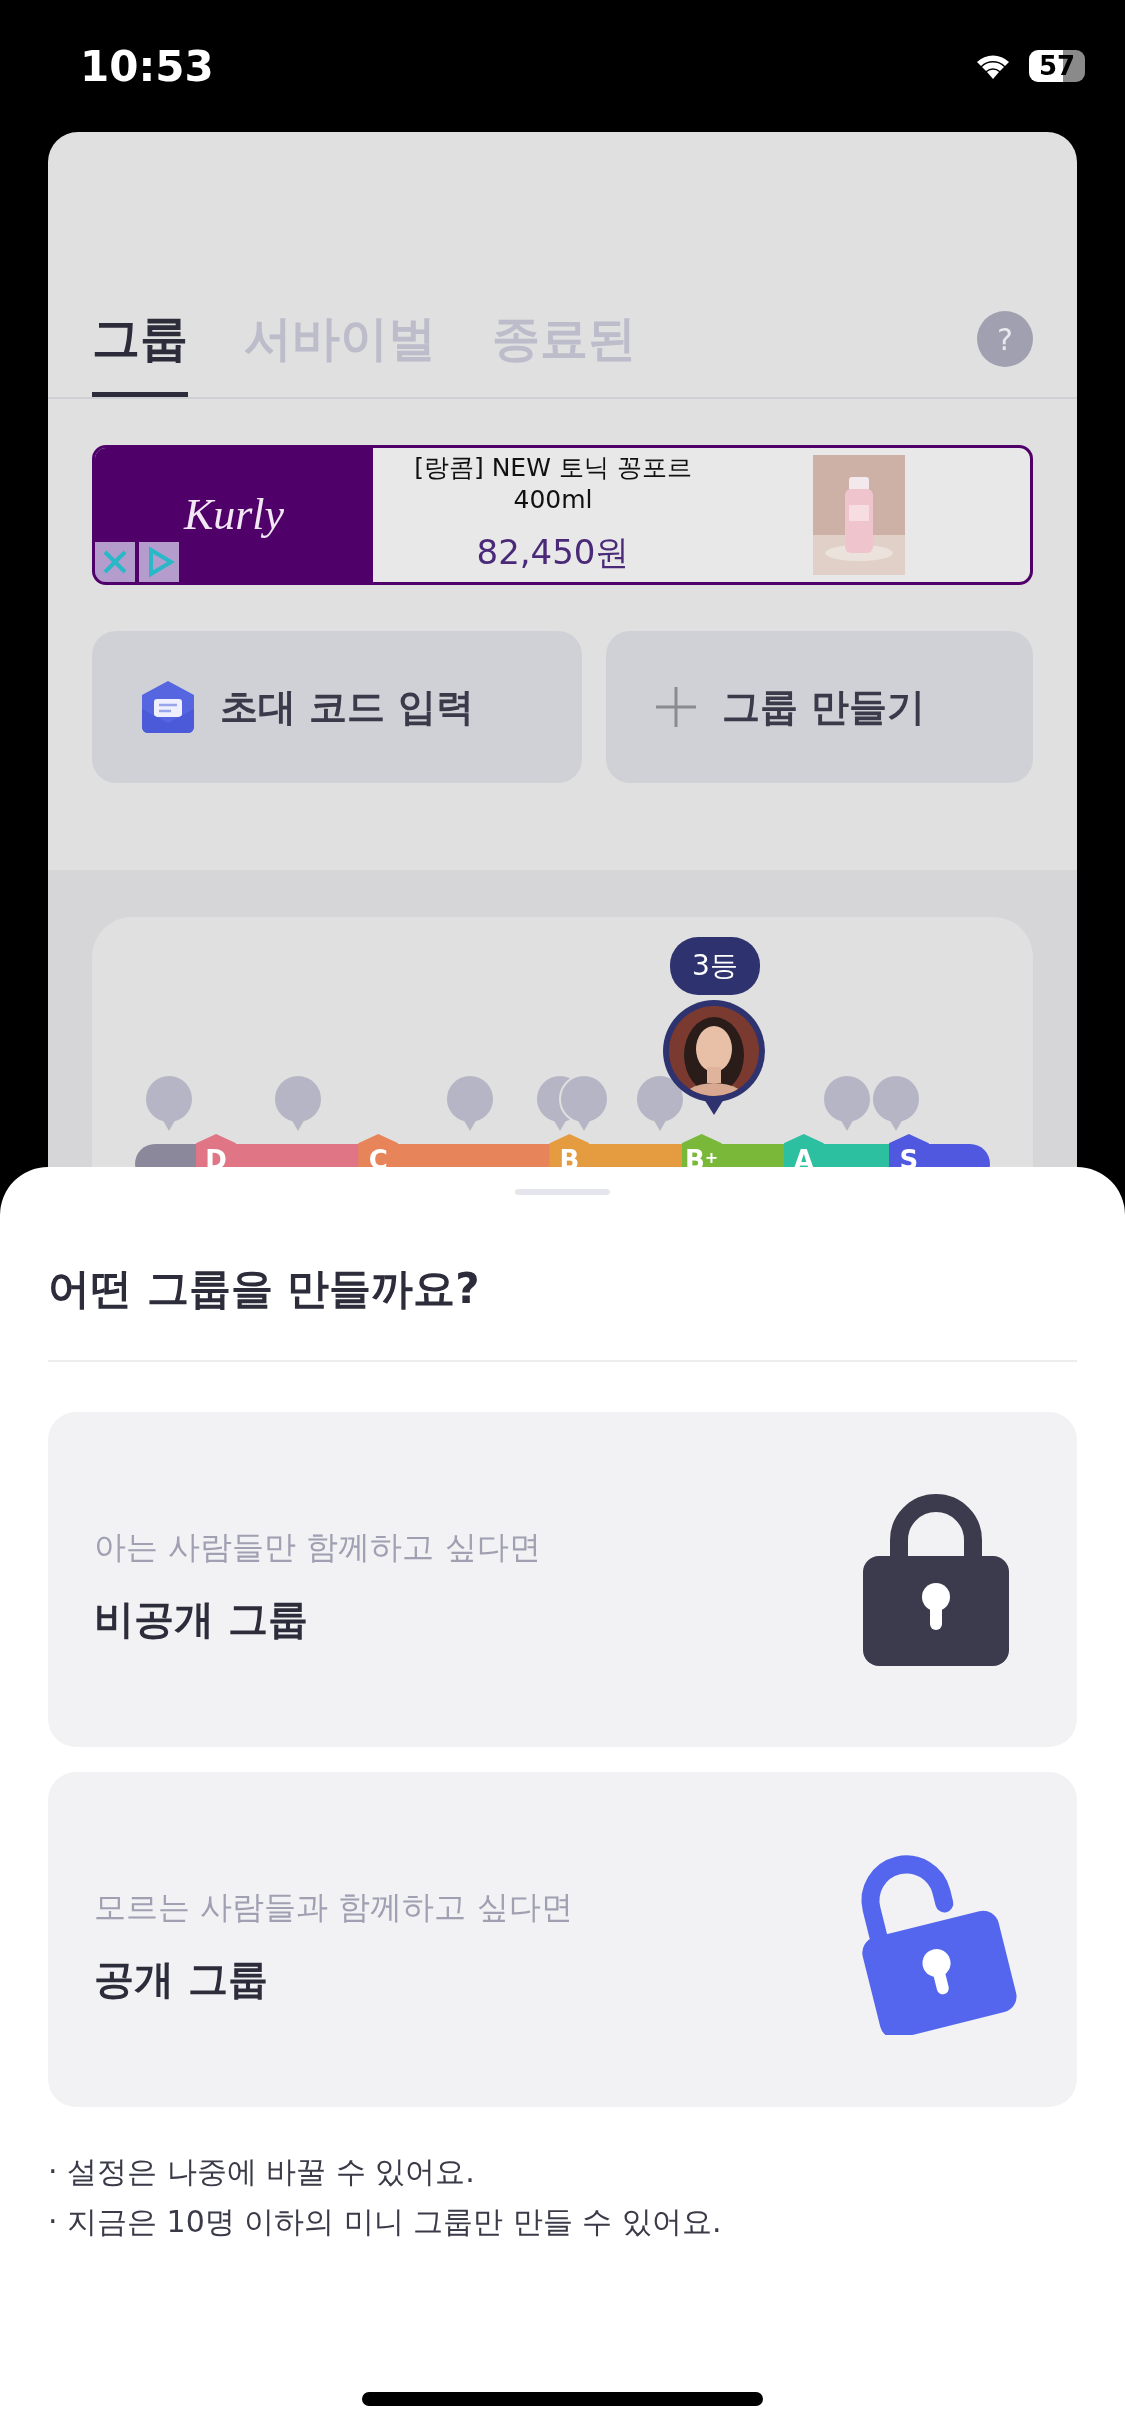 The width and height of the screenshot is (1125, 2436). Describe the element at coordinates (337, 707) in the screenshot. I see `invite-code-button: 초대 코드 입력` at that location.